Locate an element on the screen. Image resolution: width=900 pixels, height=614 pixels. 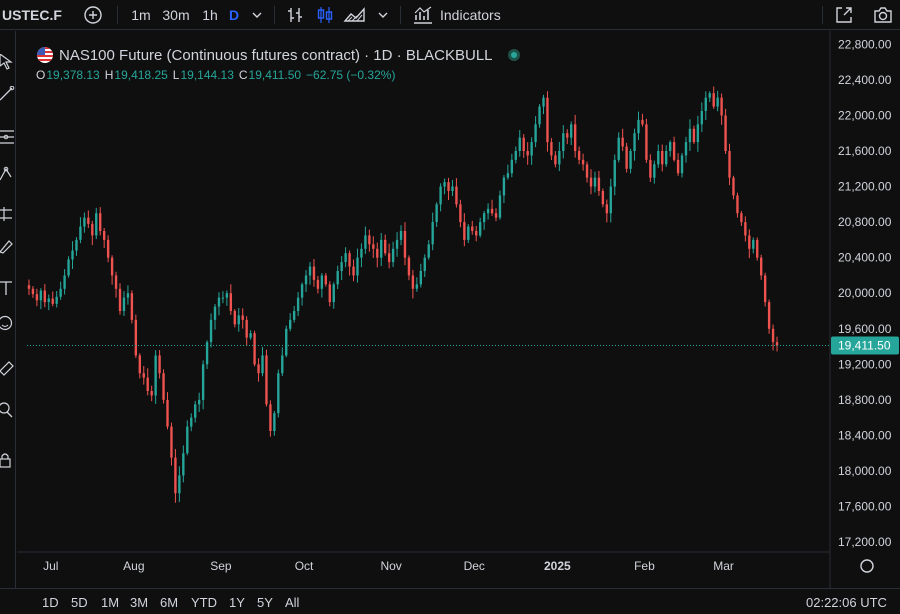
interval-1h-button: 1h is located at coordinates (210, 15).